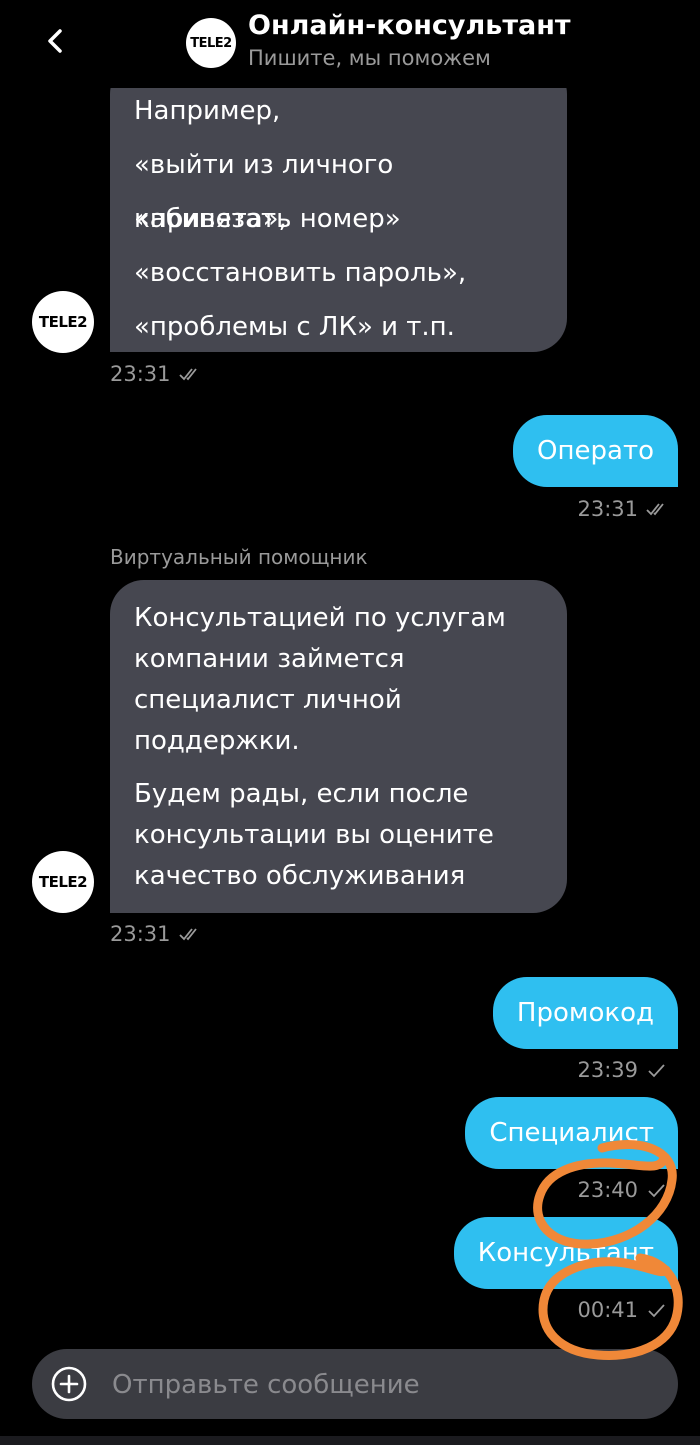  I want to click on timestamp-text: 23:40, so click(607, 1190).